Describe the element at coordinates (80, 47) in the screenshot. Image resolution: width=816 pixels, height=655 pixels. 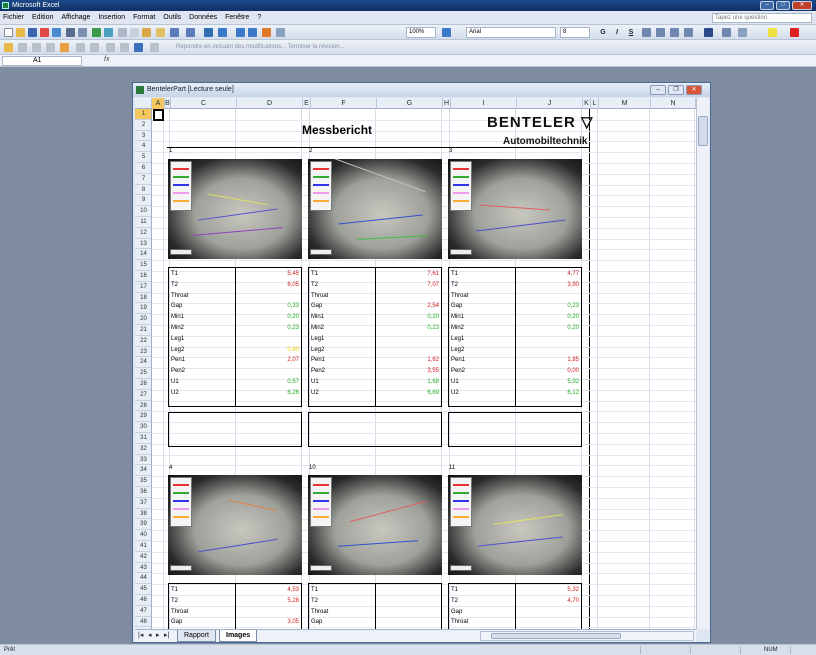
I see `review-delete-icon` at that location.